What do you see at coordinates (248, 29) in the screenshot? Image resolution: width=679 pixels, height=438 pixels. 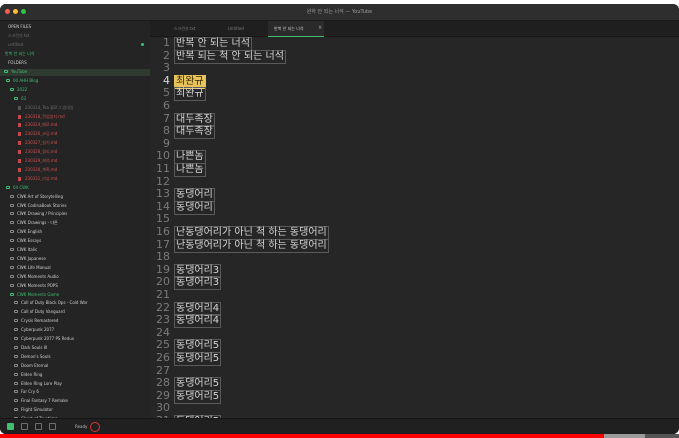 I see `tab-untitled: Untitled` at bounding box center [248, 29].